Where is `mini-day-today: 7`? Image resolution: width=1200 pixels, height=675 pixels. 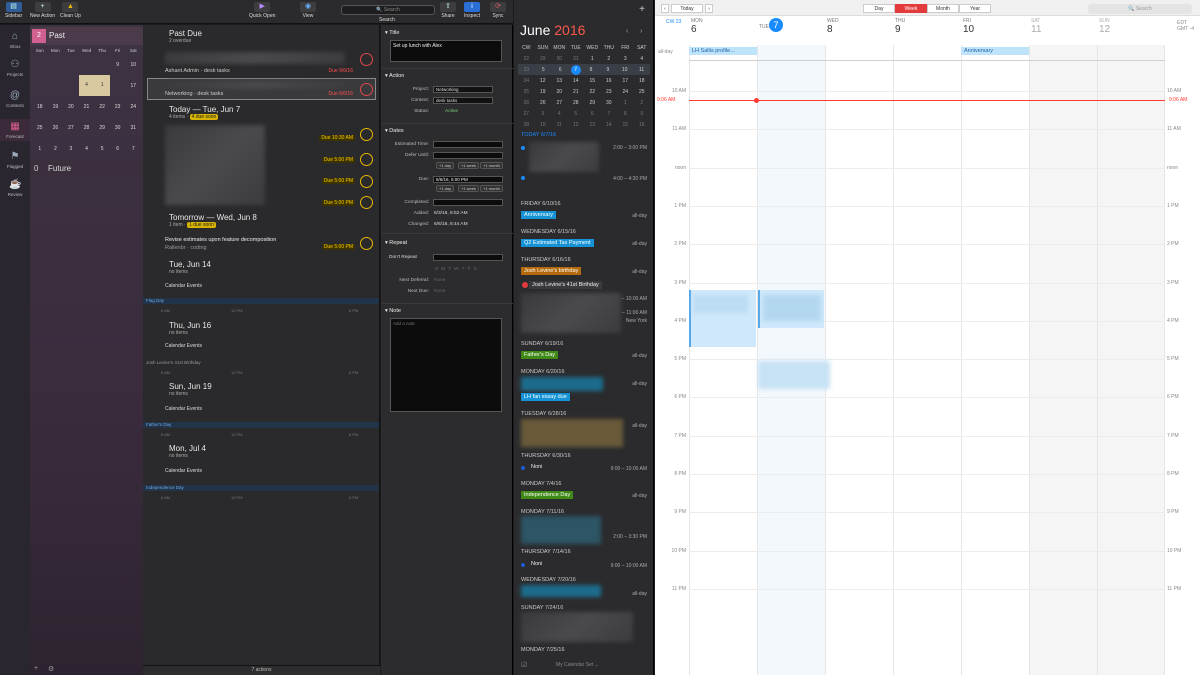
mini-day-today: 7 is located at coordinates (575, 69).